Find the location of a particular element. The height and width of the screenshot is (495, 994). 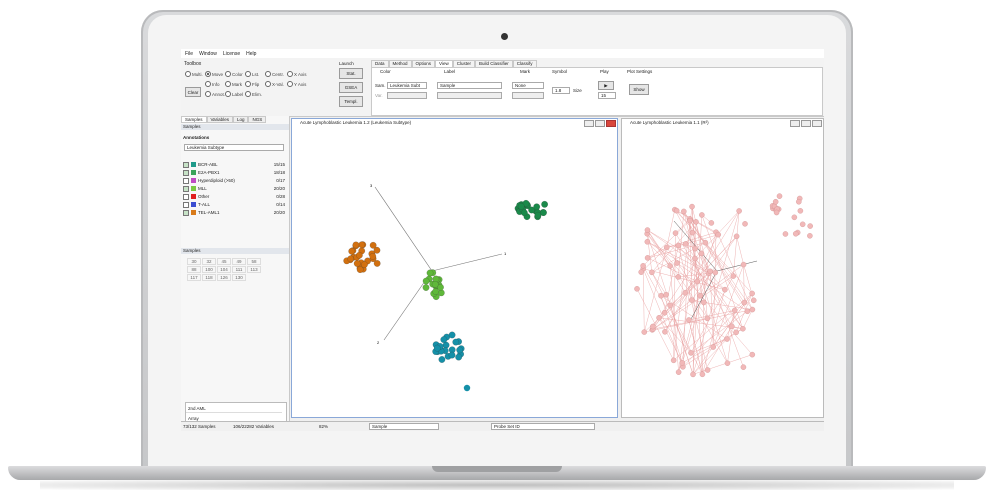

sample-cell: 100 is located at coordinates (209, 269).